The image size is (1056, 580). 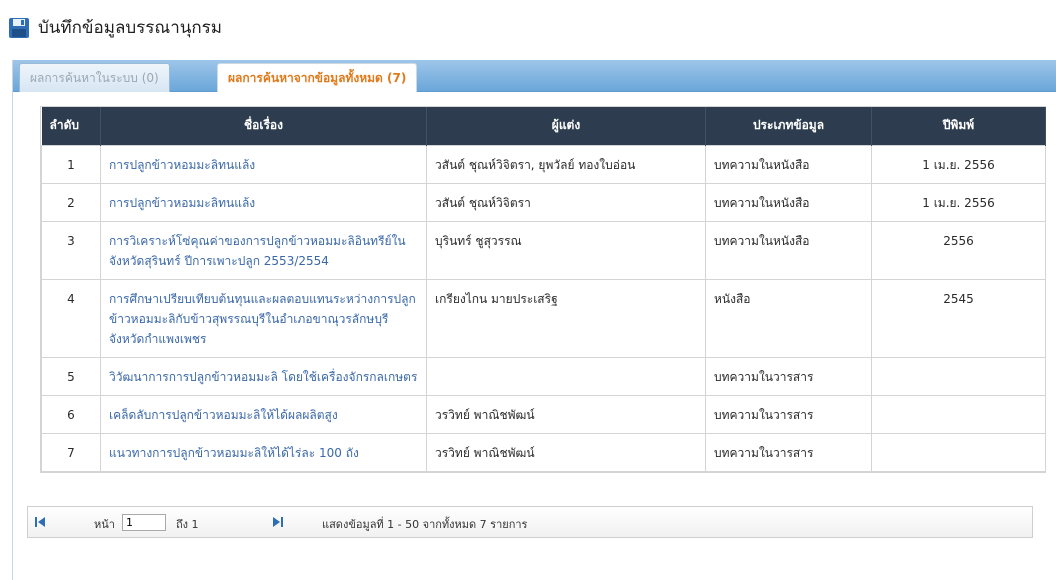 What do you see at coordinates (958, 126) in the screenshot?
I see `column-header-year: ปีพิมพ์` at bounding box center [958, 126].